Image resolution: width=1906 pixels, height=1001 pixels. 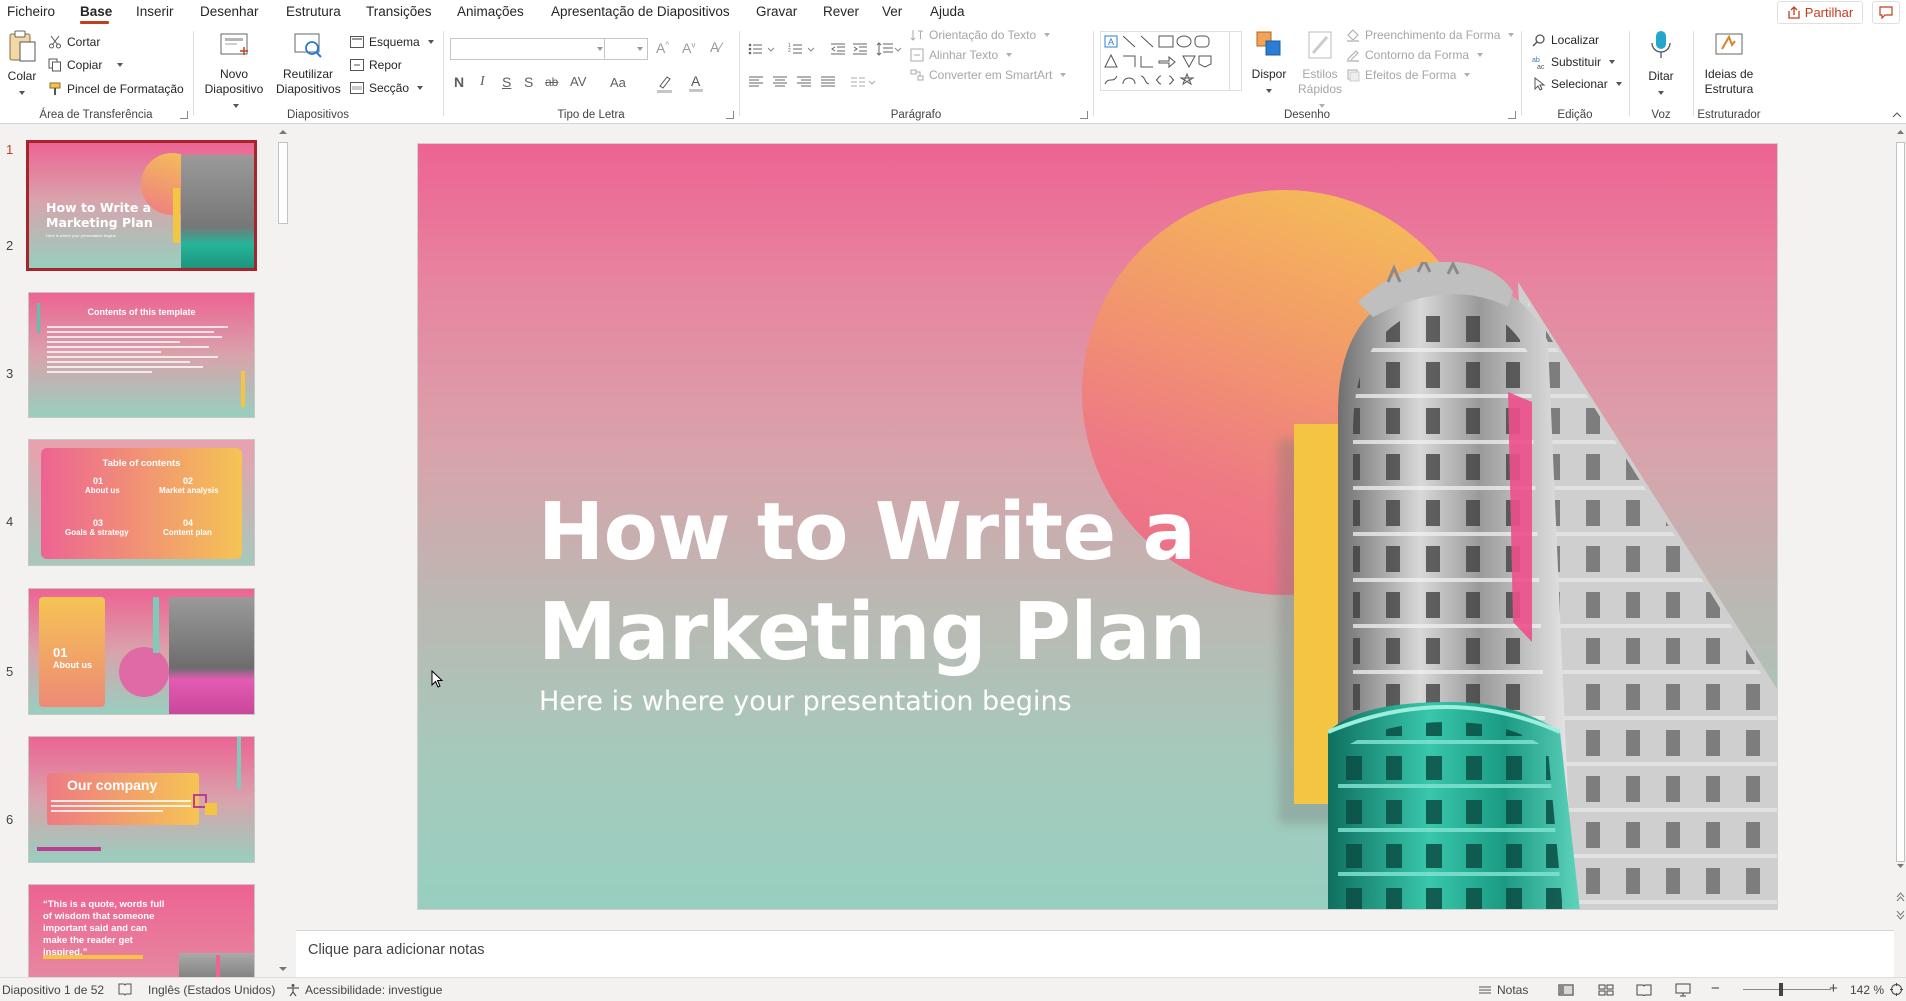 What do you see at coordinates (1467, 75) in the screenshot?
I see `shape-effects-dropdown-icon` at bounding box center [1467, 75].